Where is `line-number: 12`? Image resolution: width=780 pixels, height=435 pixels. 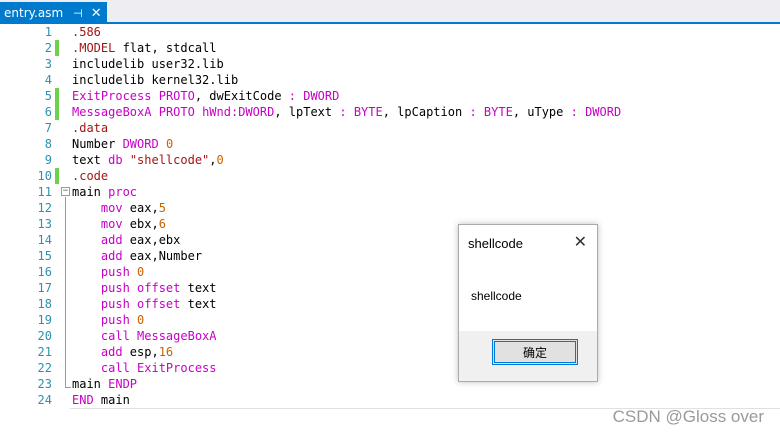
line-number: 12 is located at coordinates (44, 208).